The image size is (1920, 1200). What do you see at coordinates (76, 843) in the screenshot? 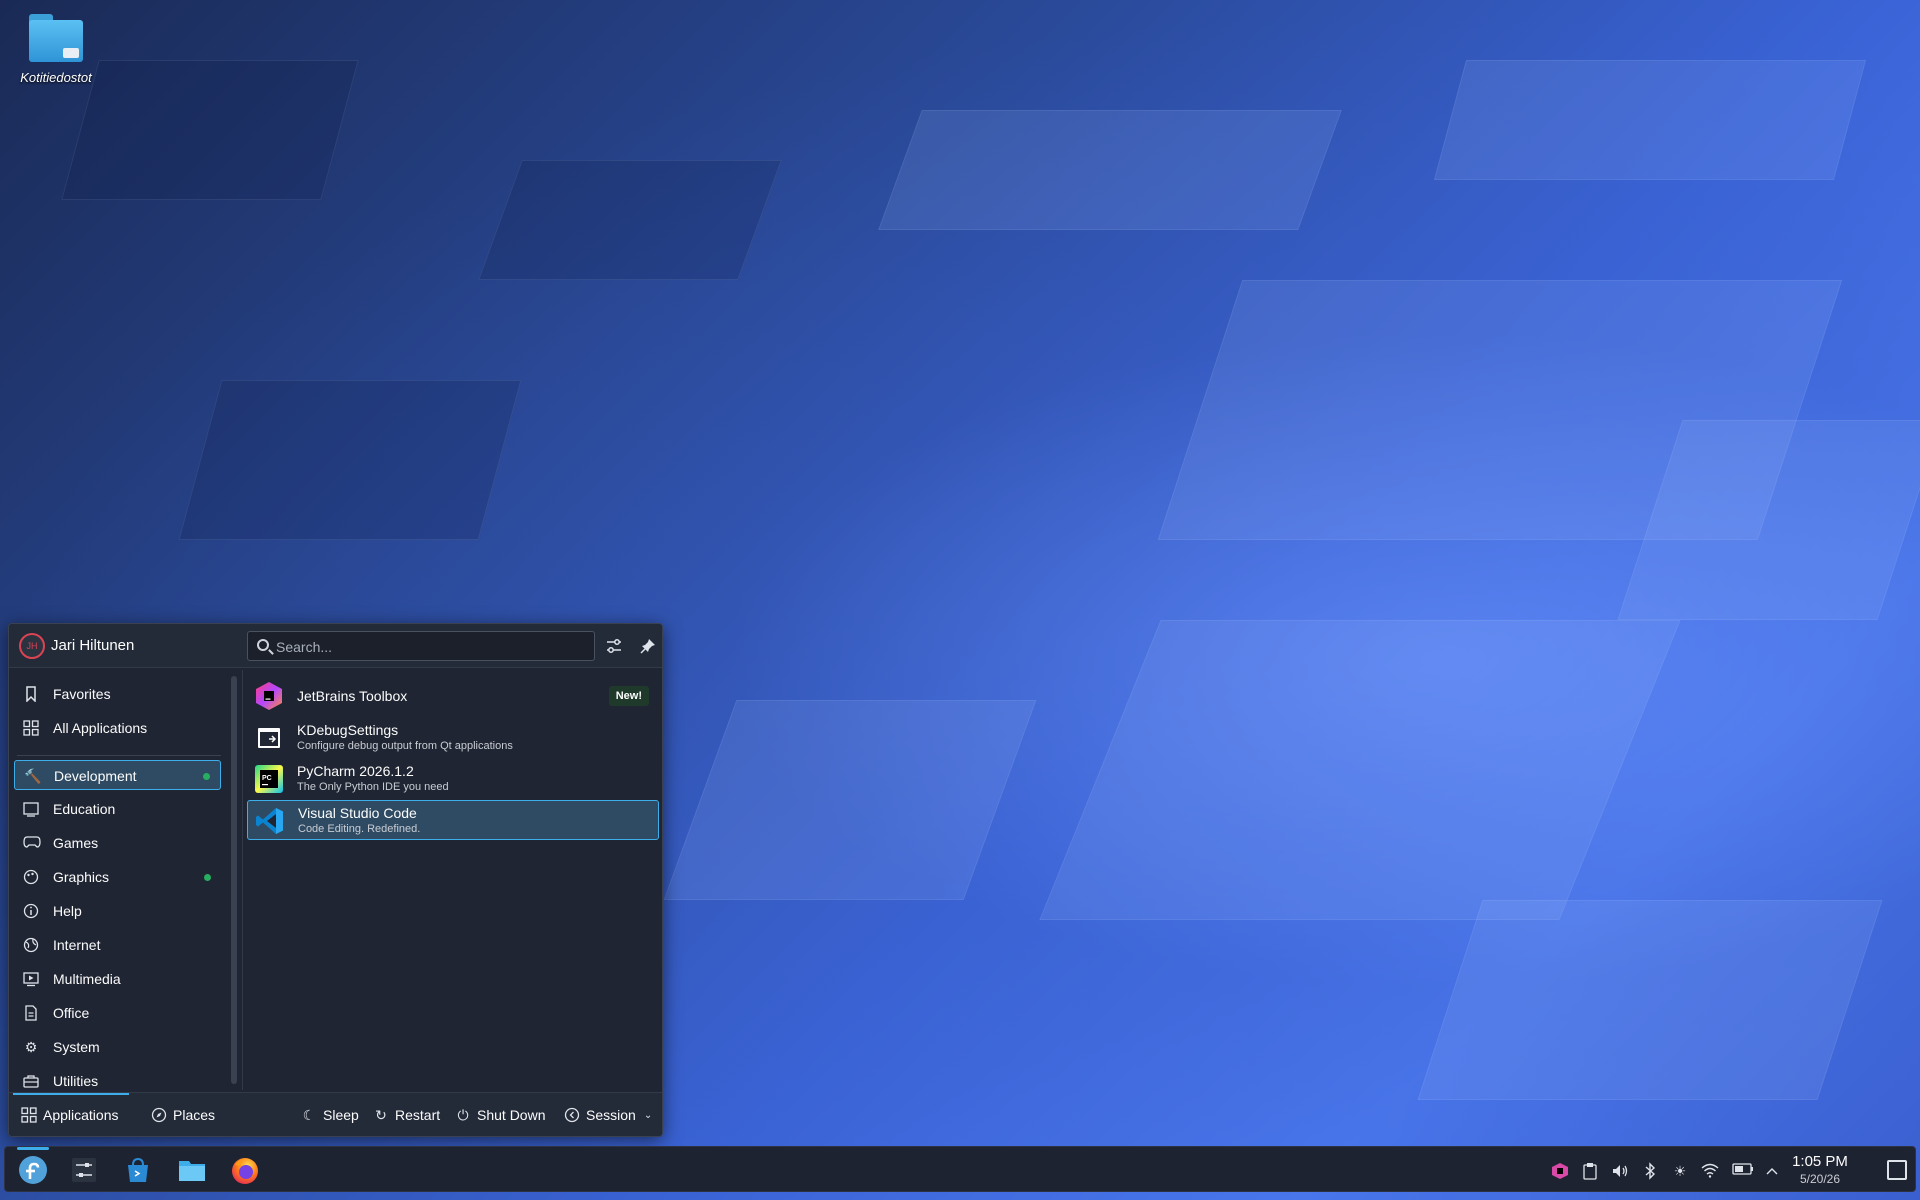
I see `sidebar-item-label: Games` at bounding box center [76, 843].